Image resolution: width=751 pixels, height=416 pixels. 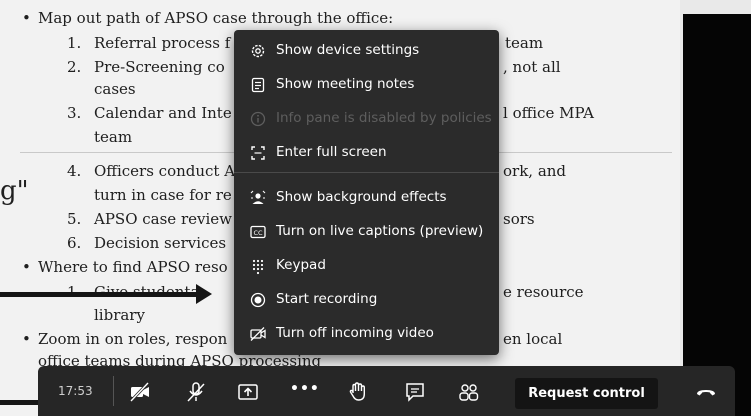 I want to click on meeting-timer: 17:53, so click(x=75, y=391).